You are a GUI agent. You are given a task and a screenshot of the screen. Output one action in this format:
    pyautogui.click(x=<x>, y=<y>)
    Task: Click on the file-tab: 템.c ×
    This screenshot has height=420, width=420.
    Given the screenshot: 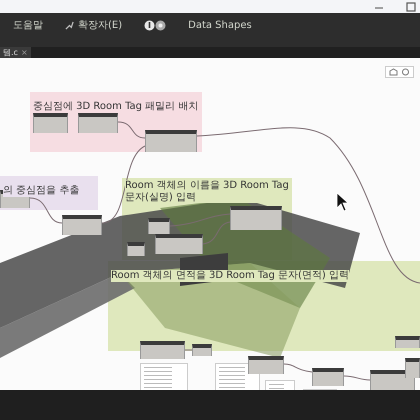 What is the action you would take?
    pyautogui.click(x=15, y=52)
    